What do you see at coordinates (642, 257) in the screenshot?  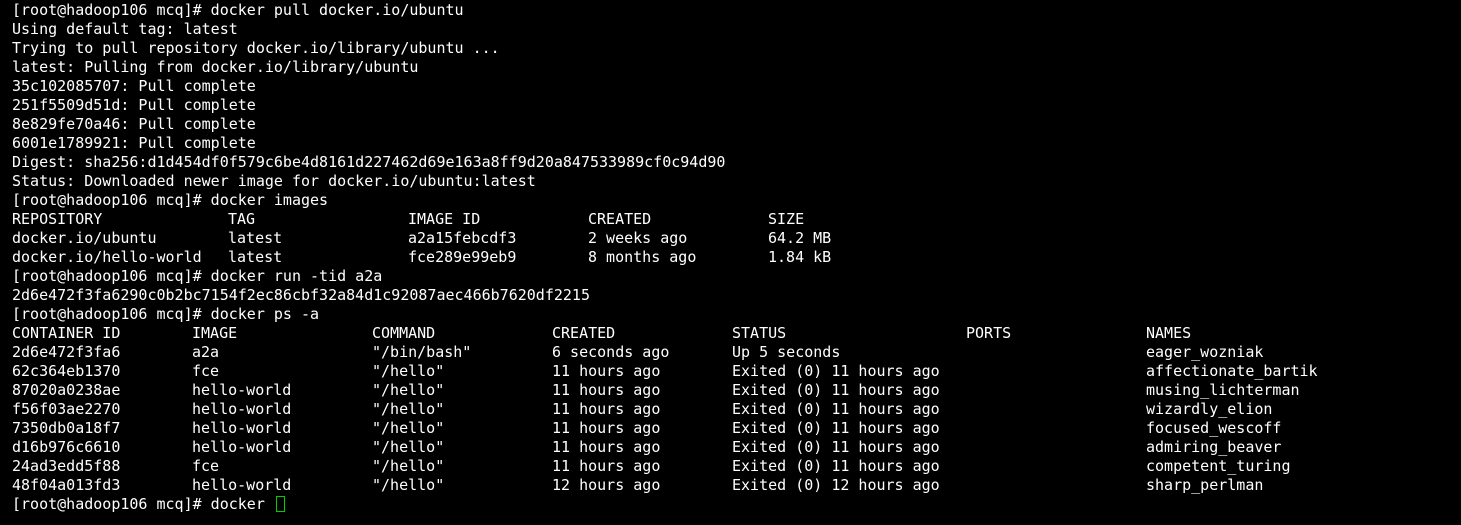 I see `table-cell: 8 months ago` at bounding box center [642, 257].